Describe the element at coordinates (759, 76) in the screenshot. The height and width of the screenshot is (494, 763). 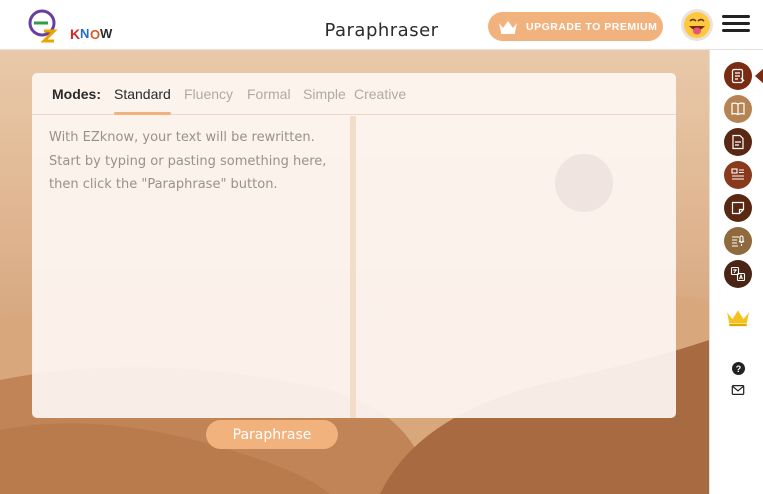
I see `active-tool-pointer` at that location.